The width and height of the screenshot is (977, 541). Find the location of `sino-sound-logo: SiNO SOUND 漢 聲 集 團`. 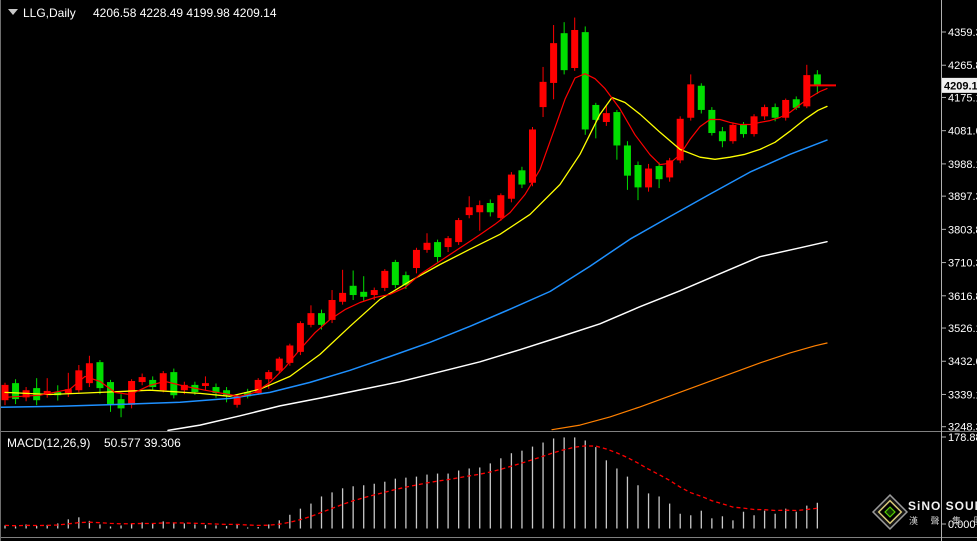

sino-sound-logo: SiNO SOUND 漢 聲 集 團 is located at coordinates (924, 512).